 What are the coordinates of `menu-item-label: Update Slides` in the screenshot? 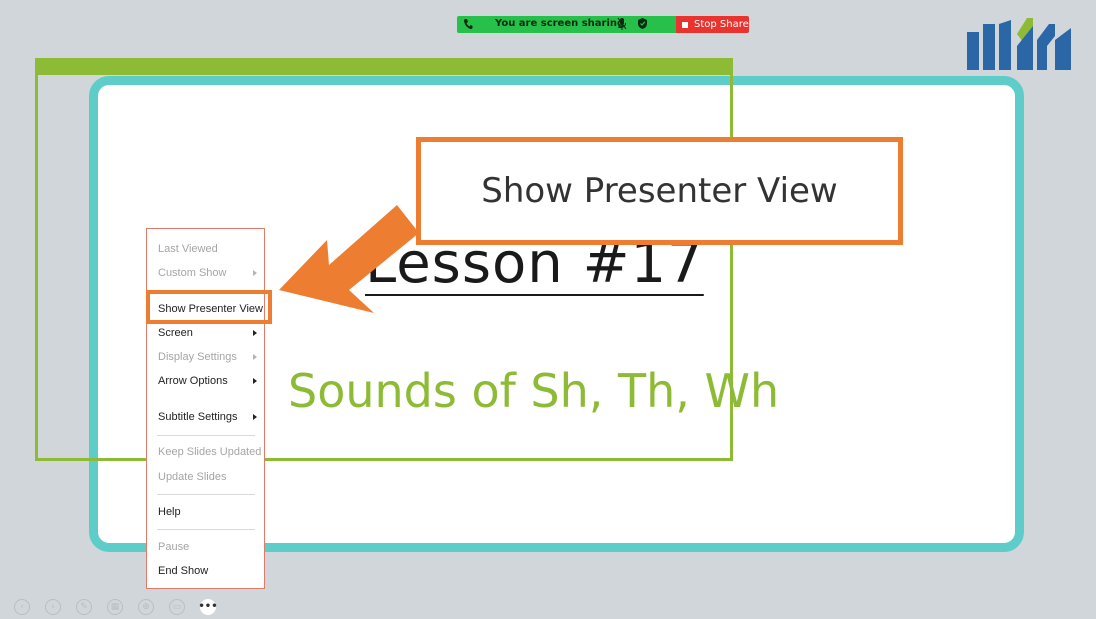 It's located at (192, 477).